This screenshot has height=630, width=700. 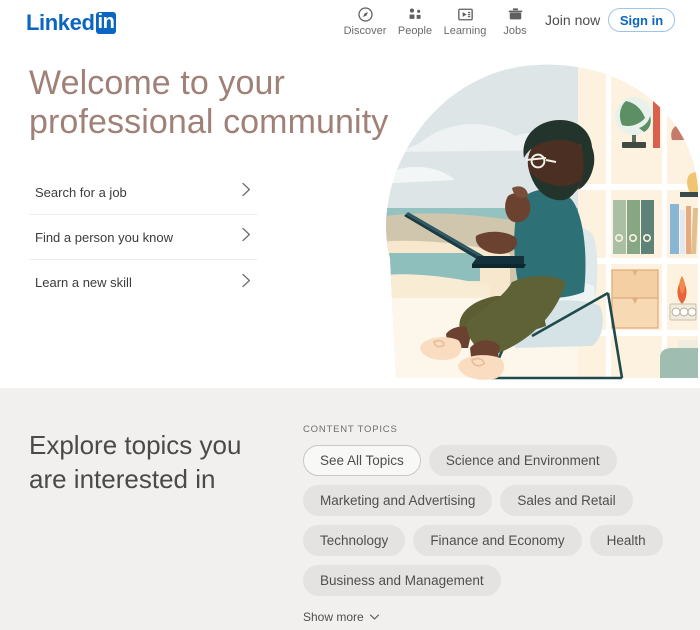 I want to click on logo-wordmark: Linked, so click(x=60, y=22).